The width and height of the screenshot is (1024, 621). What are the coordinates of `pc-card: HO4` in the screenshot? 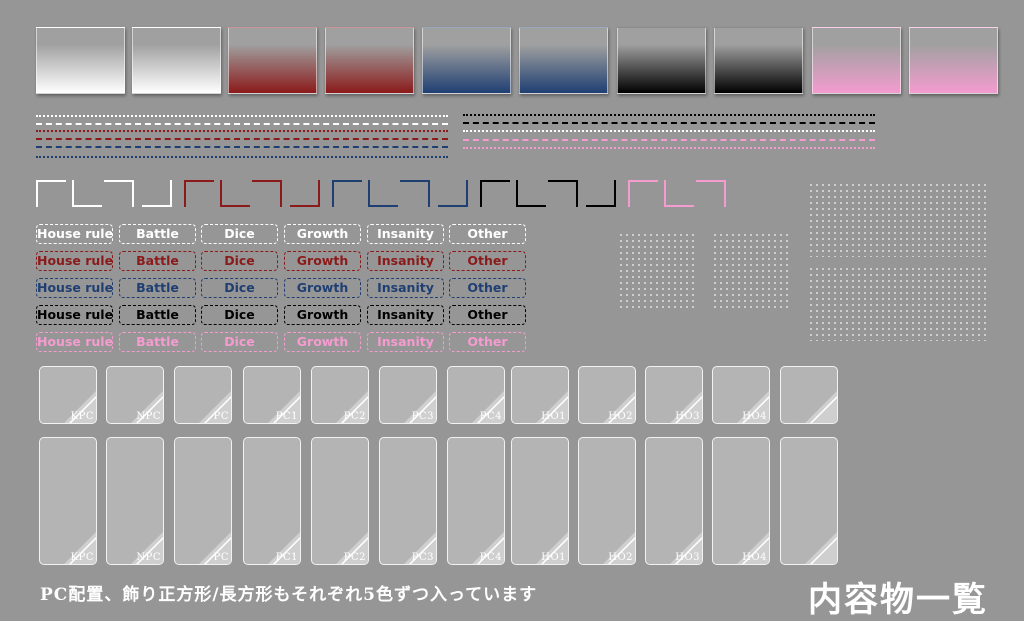 It's located at (741, 395).